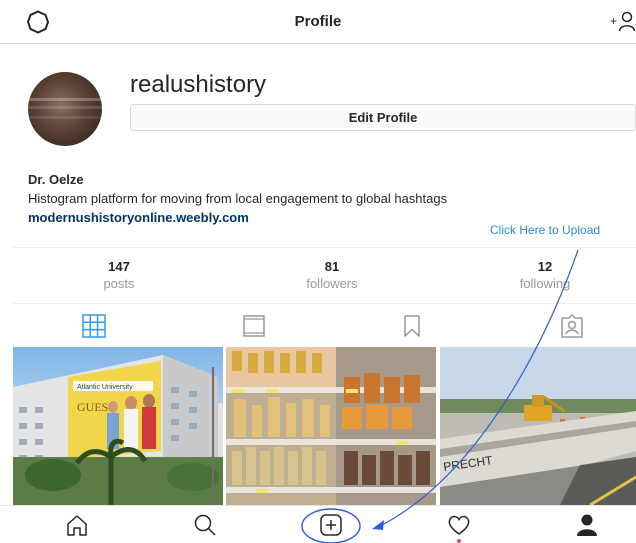 The width and height of the screenshot is (636, 543). I want to click on new-post-icon, so click(331, 525).